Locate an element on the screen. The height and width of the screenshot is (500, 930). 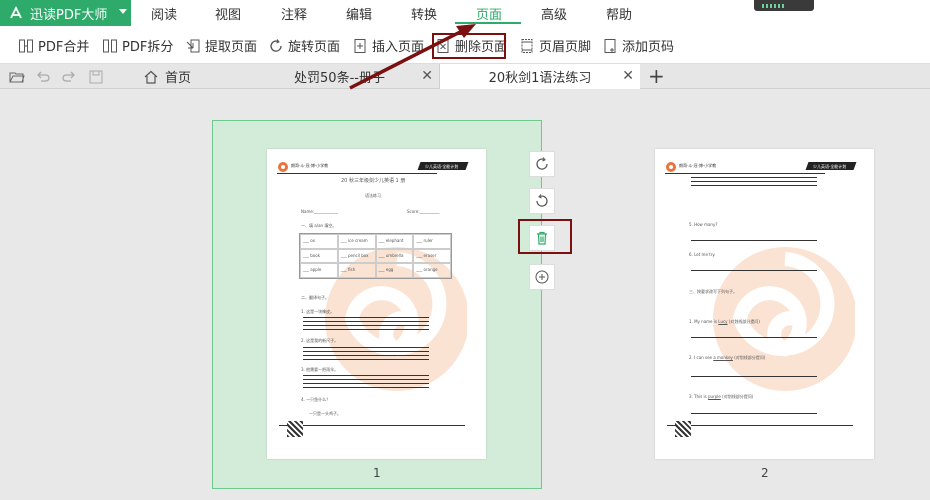
app-brand: 迅读PDF大师 is located at coordinates (65, 13).